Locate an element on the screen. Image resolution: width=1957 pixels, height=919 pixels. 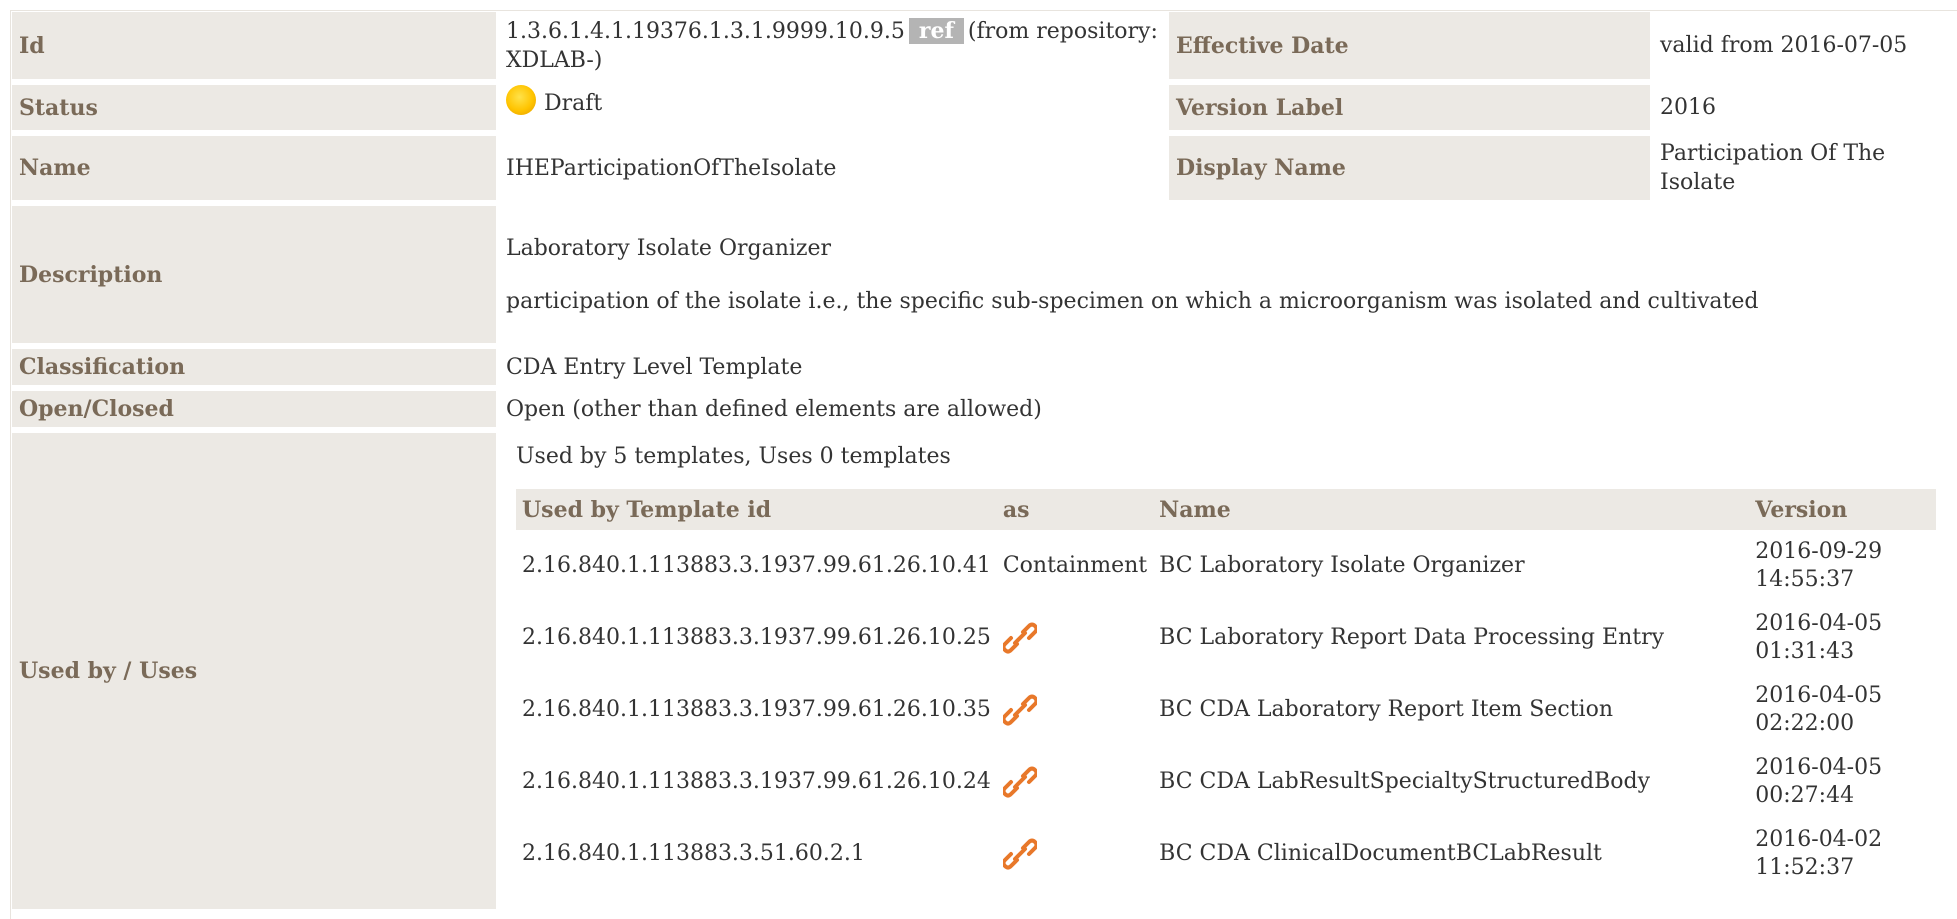
value-classification: CDA Entry Level Template is located at coordinates (654, 367).